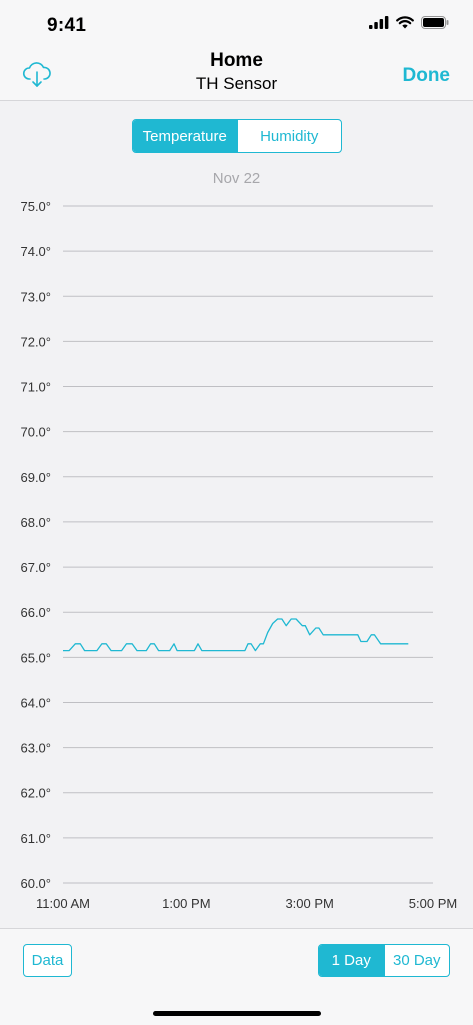 Image resolution: width=473 pixels, height=1025 pixels. Describe the element at coordinates (35, 432) in the screenshot. I see `y-tick-label: 70.0°` at that location.